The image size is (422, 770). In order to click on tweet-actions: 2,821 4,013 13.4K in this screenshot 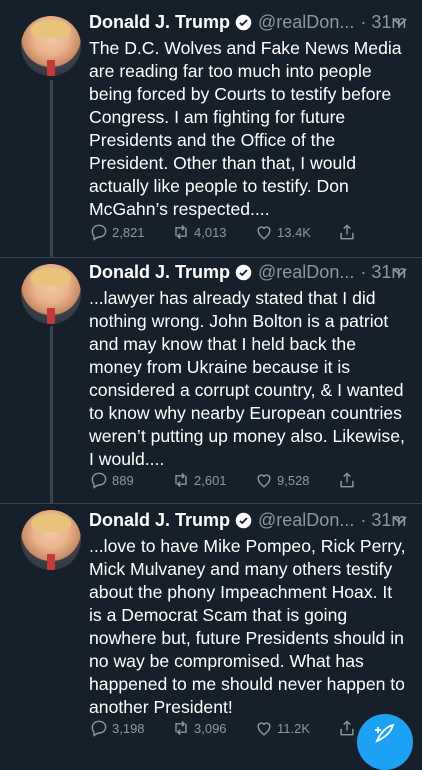, I will do `click(249, 232)`.